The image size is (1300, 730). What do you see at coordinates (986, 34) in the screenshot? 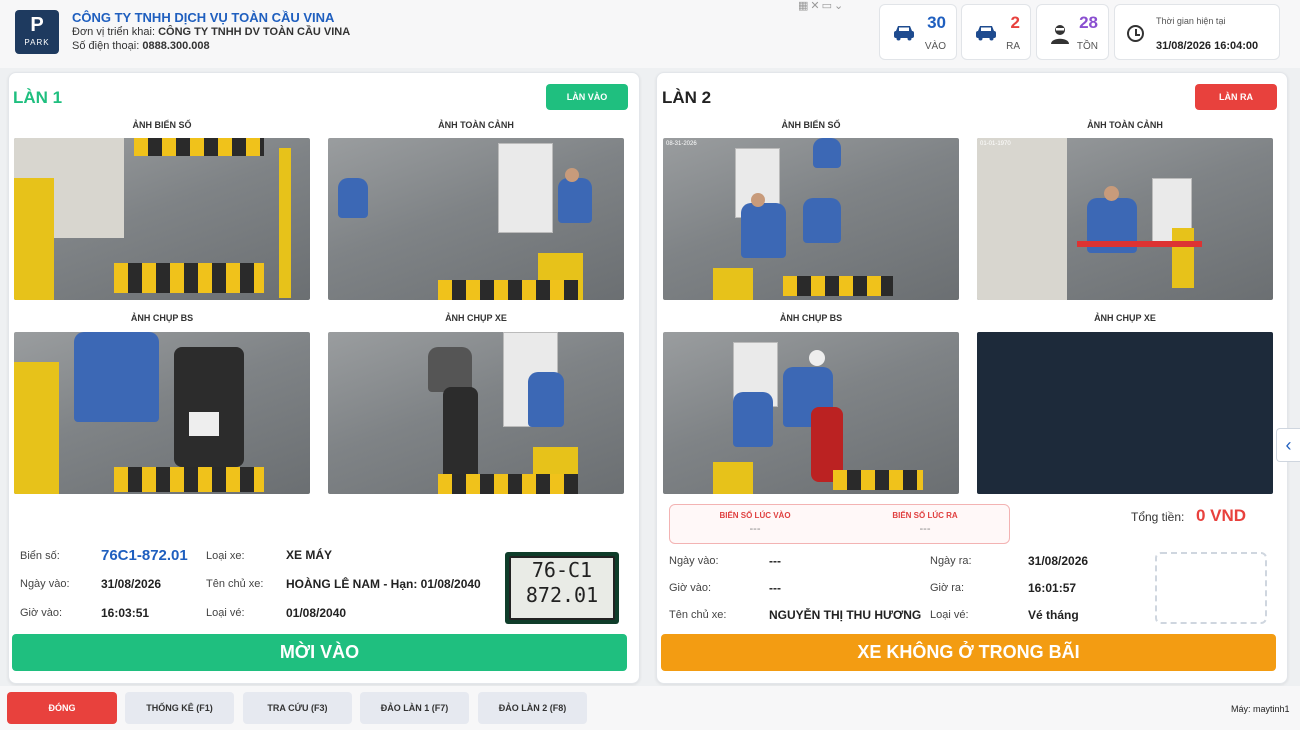
I see `car-out-icon` at bounding box center [986, 34].